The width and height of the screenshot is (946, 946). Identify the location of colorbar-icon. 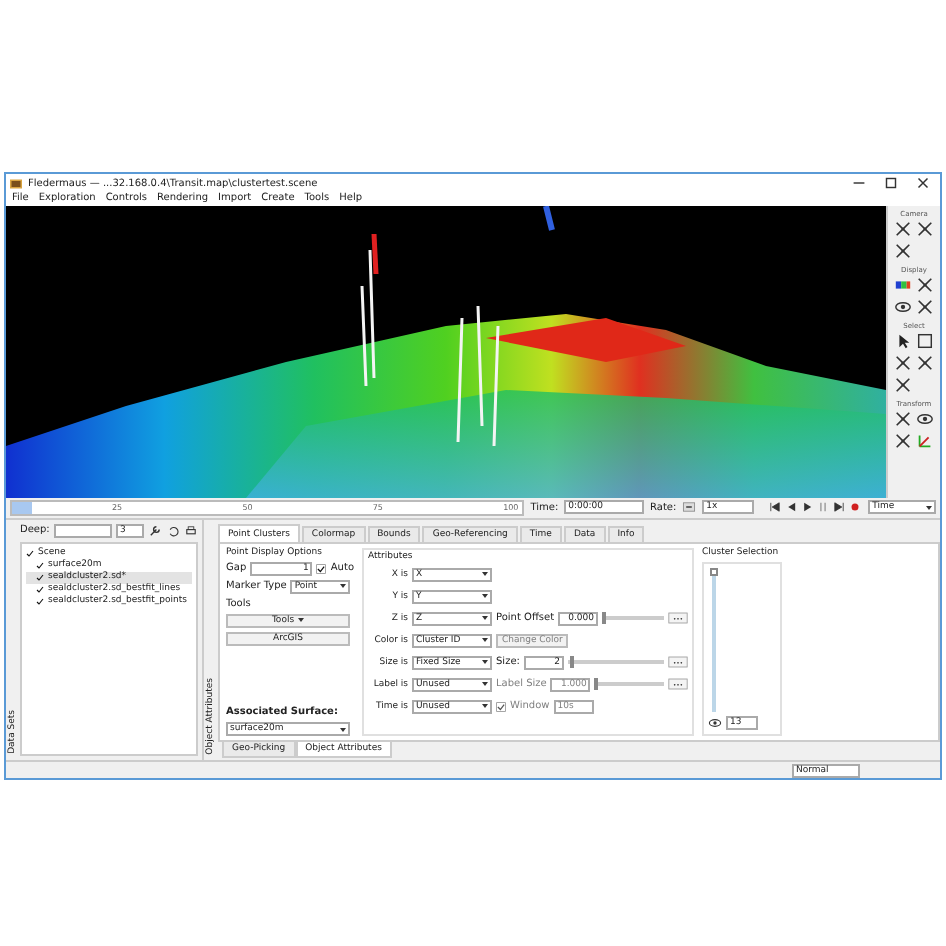
(903, 284).